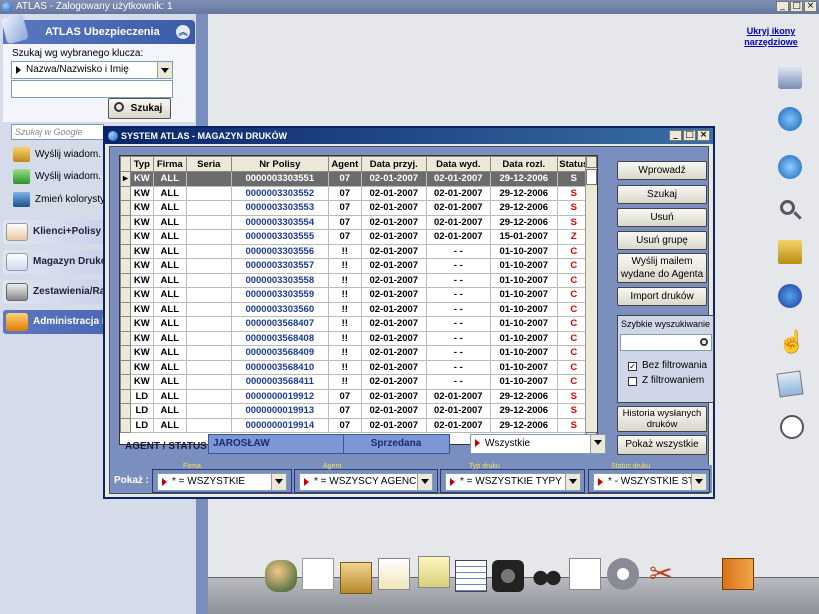 The width and height of the screenshot is (819, 614). Describe the element at coordinates (792, 427) in the screenshot. I see `clock-icon` at that location.